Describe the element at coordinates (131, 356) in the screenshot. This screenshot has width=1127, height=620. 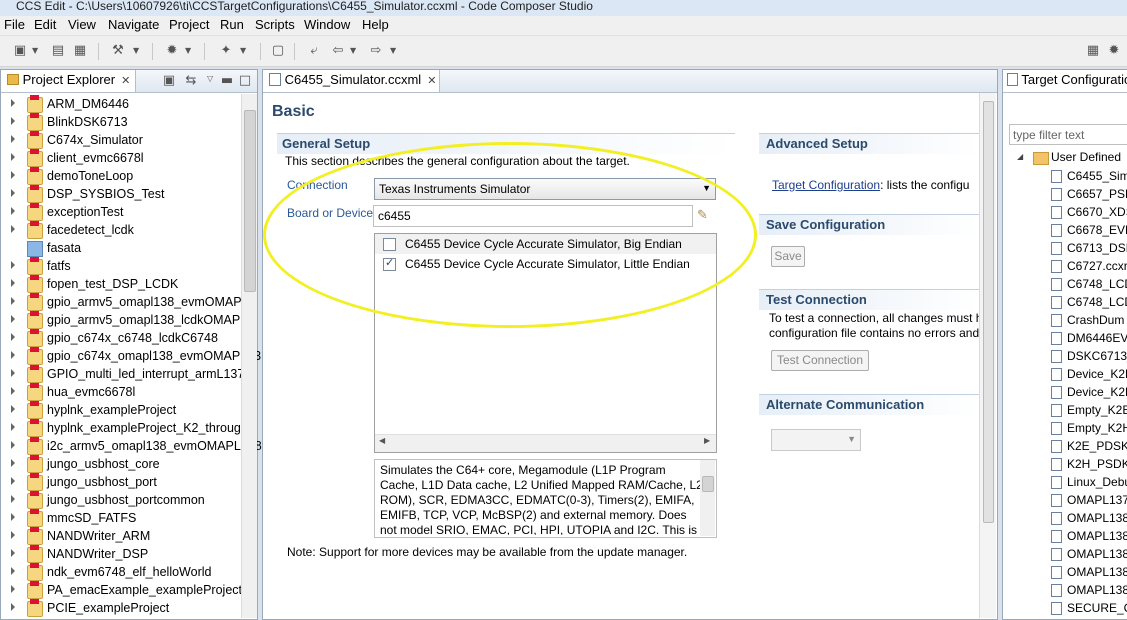
I see `tree-item: gpio_c674x_omapl138_evmOMAPL13` at that location.